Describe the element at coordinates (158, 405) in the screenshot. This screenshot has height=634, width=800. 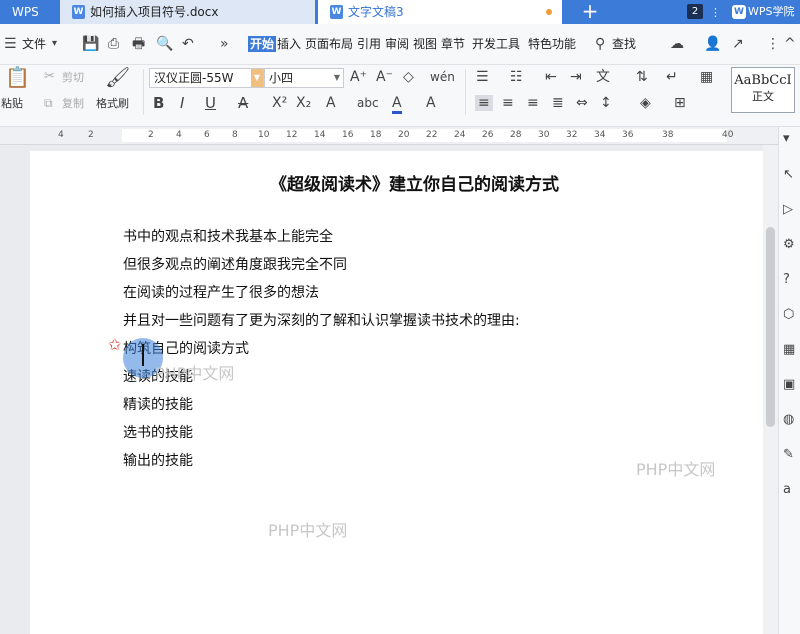
I see `paragraph: 精读的技能` at that location.